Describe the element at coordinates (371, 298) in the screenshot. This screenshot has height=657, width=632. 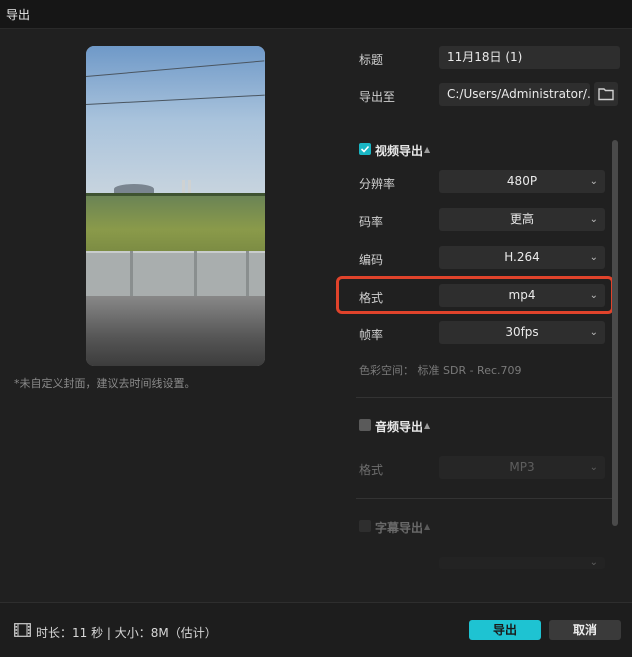
I see `format-label: 格式` at that location.